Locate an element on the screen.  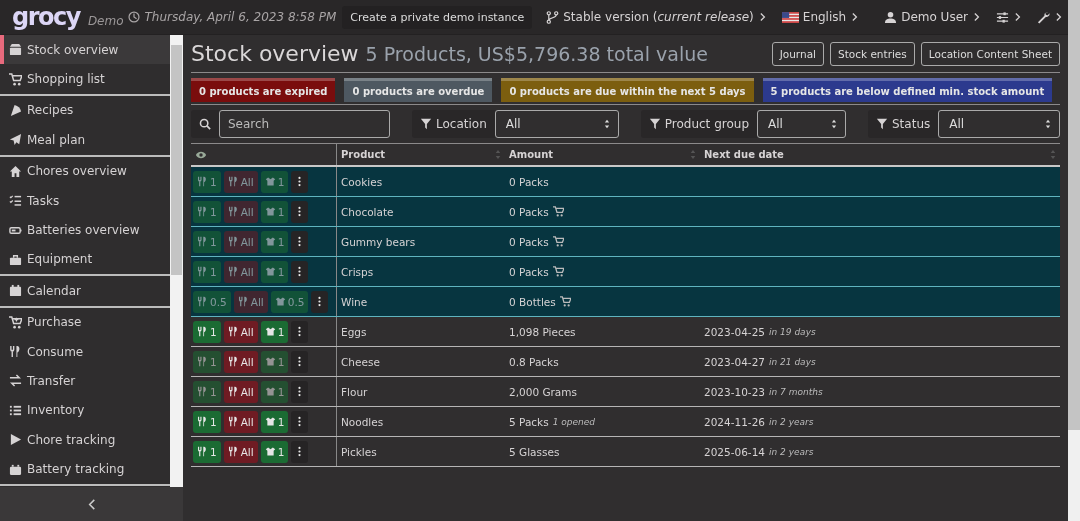
product-name: Cheese is located at coordinates (360, 361).